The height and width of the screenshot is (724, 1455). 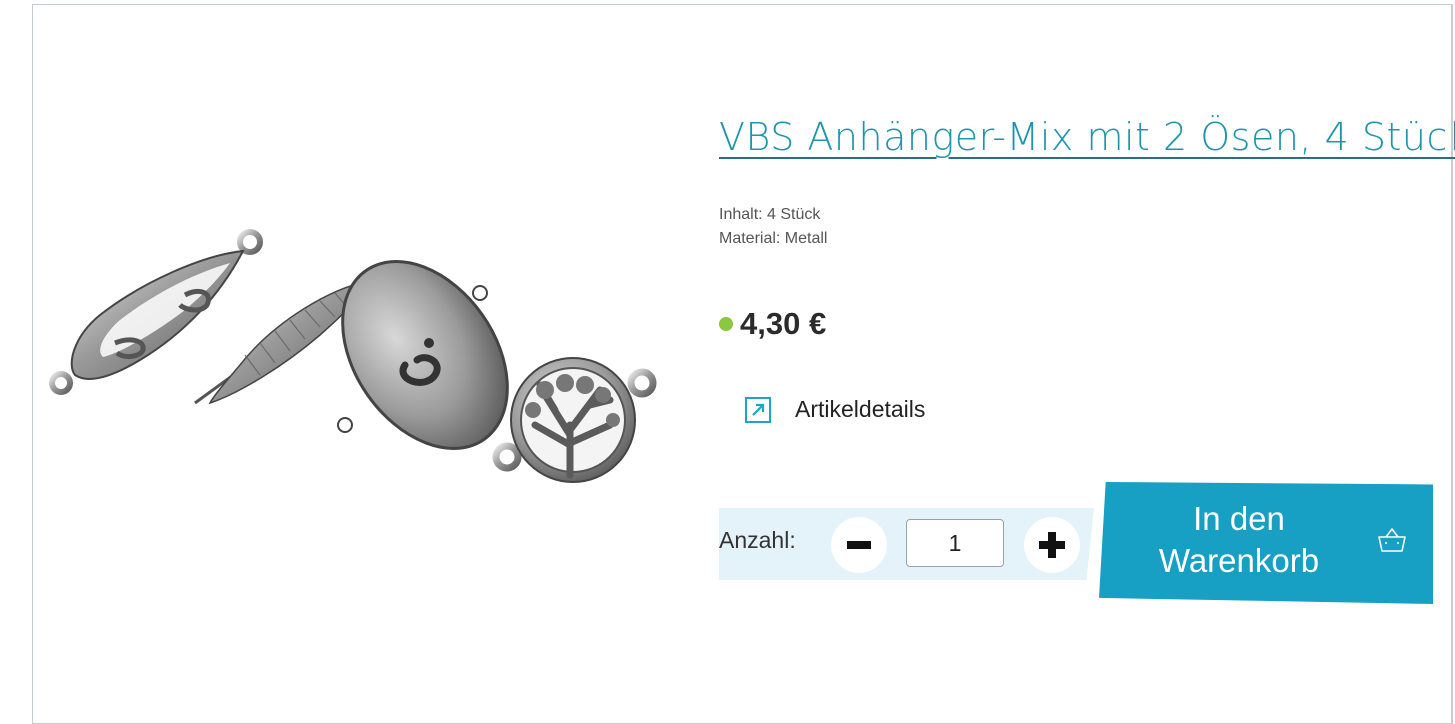 What do you see at coordinates (1239, 540) in the screenshot?
I see `add-to-cart-label: In den Warenkorb` at bounding box center [1239, 540].